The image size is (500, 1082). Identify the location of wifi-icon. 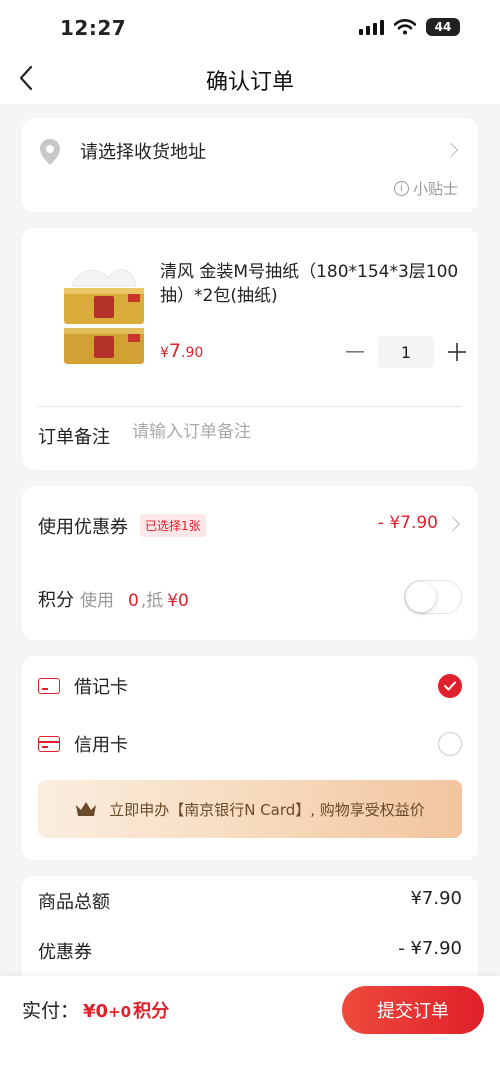
(405, 27).